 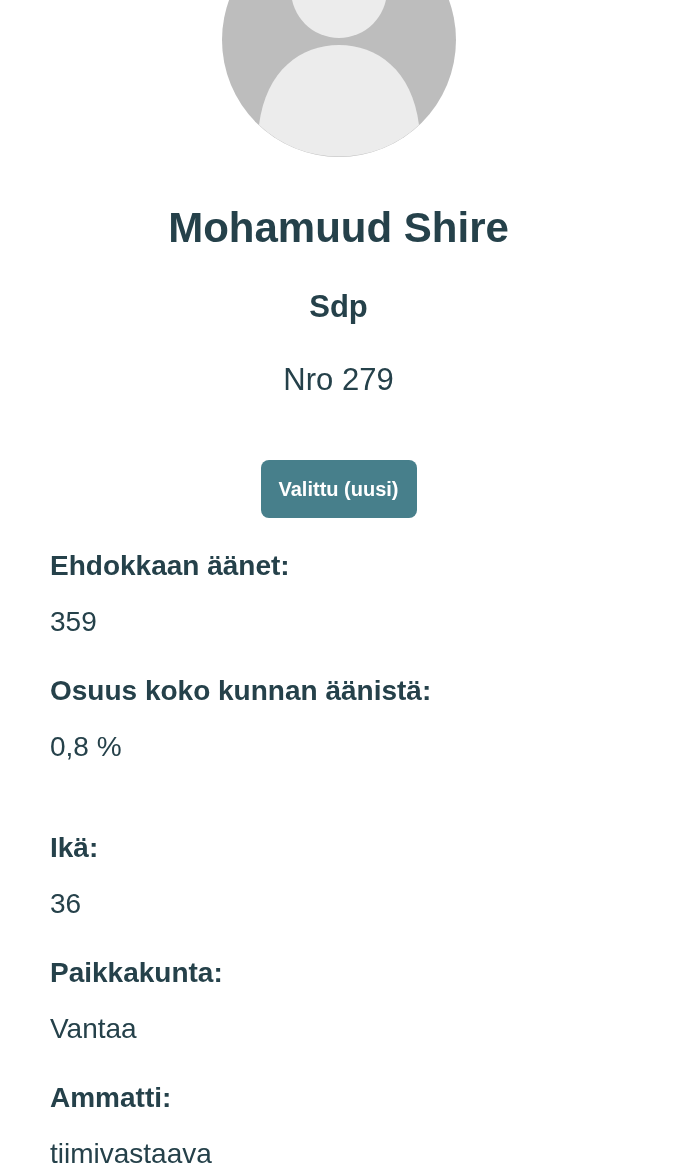 I want to click on field-label: Ammatti:, so click(x=111, y=1098).